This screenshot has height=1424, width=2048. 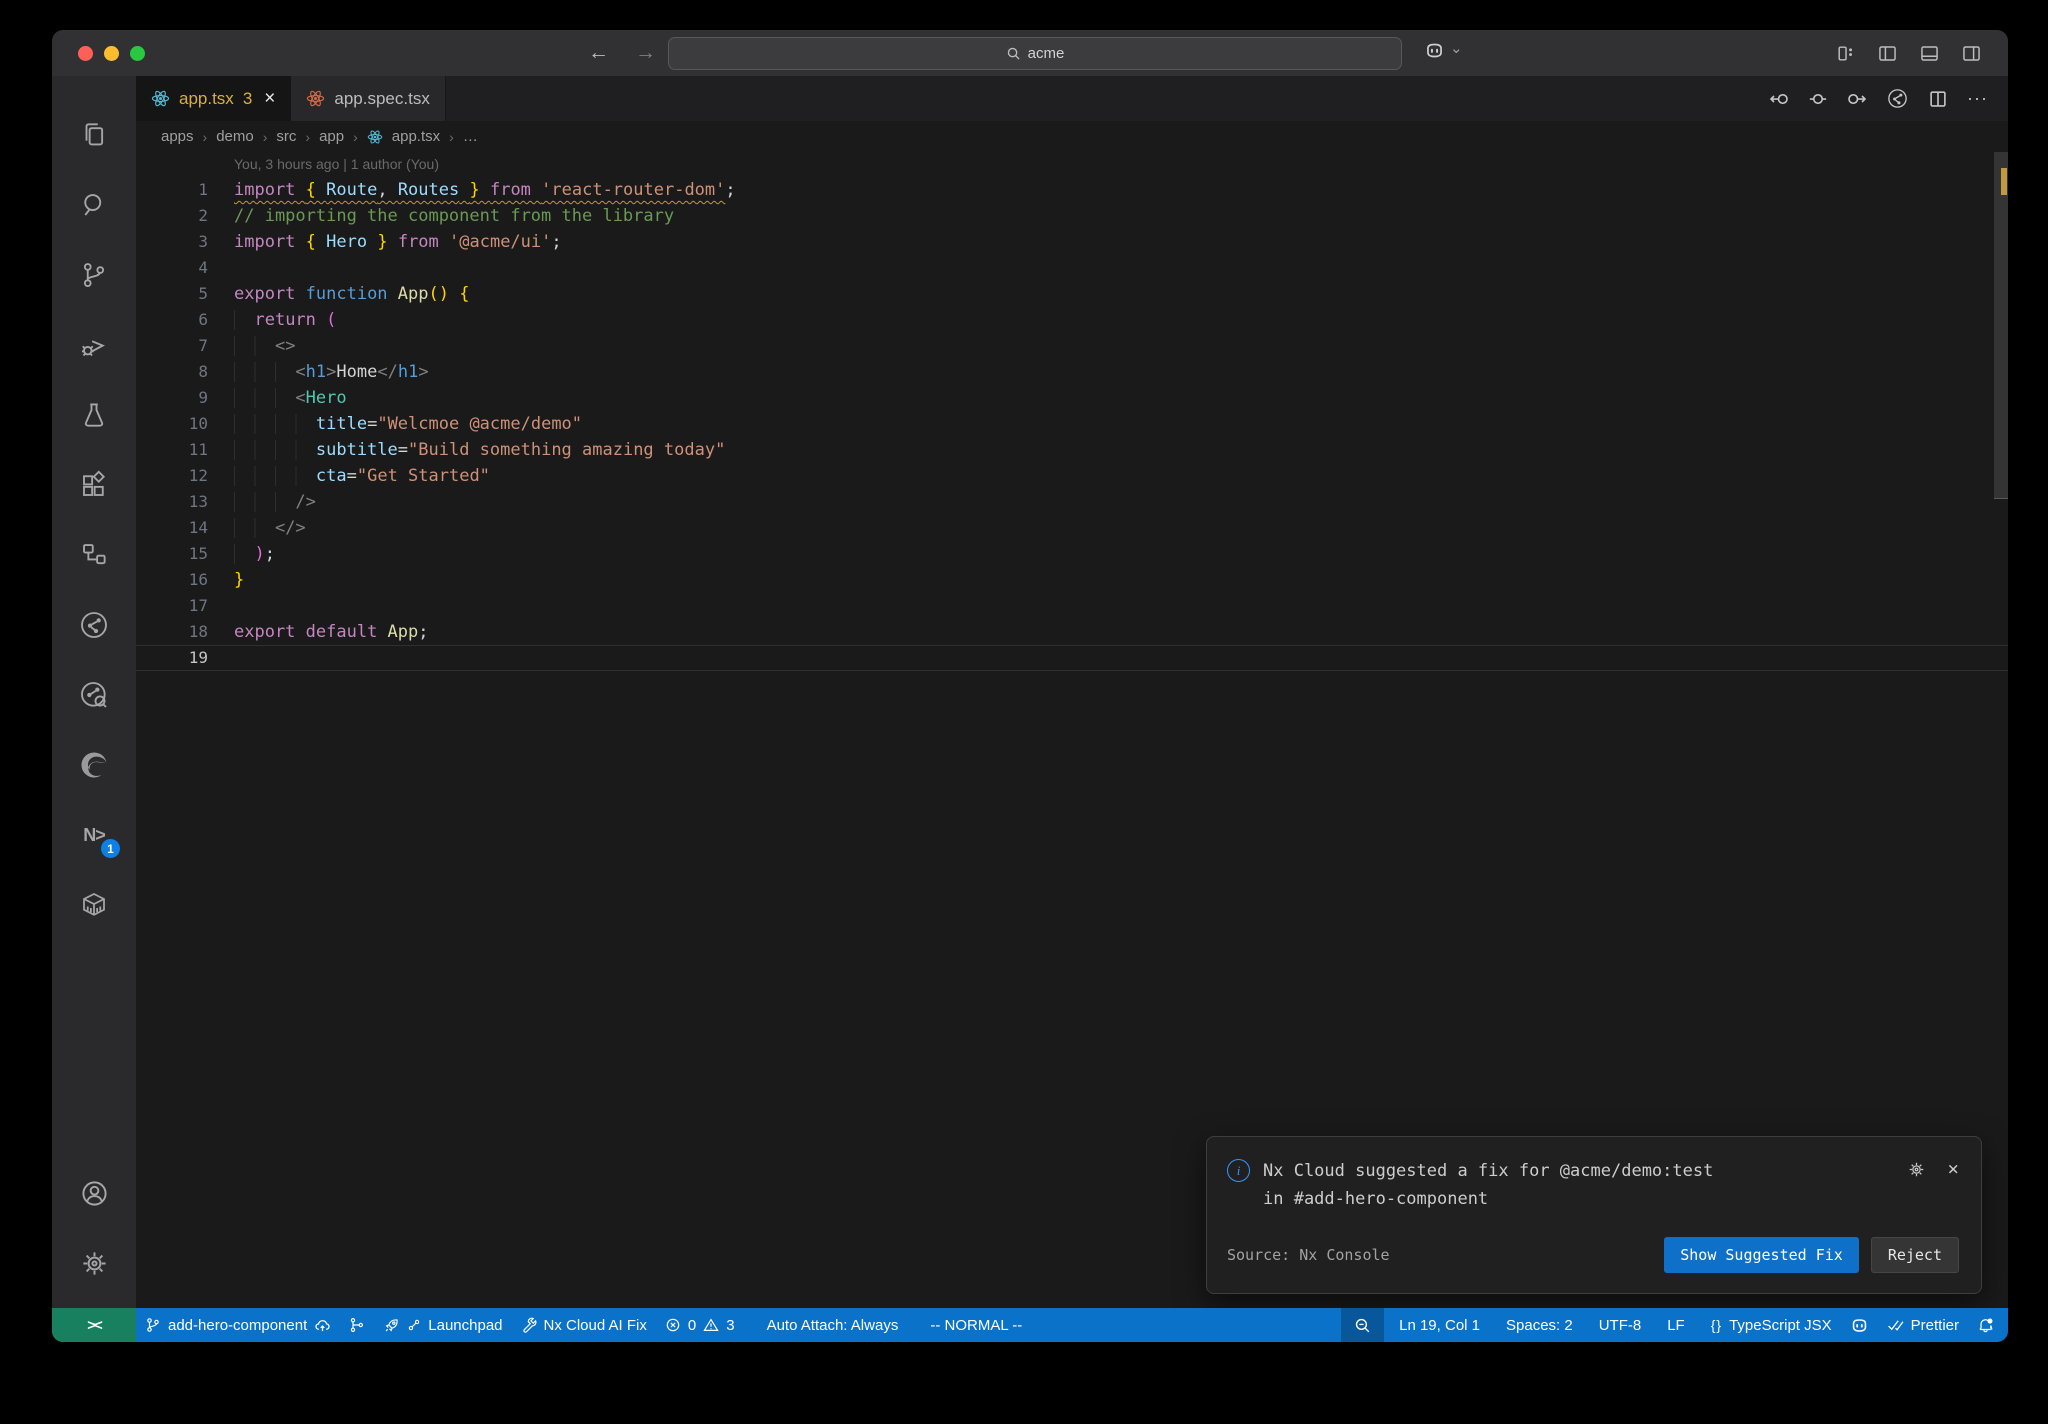 I want to click on toggle-secondary-sidebar-icon, so click(x=1971, y=53).